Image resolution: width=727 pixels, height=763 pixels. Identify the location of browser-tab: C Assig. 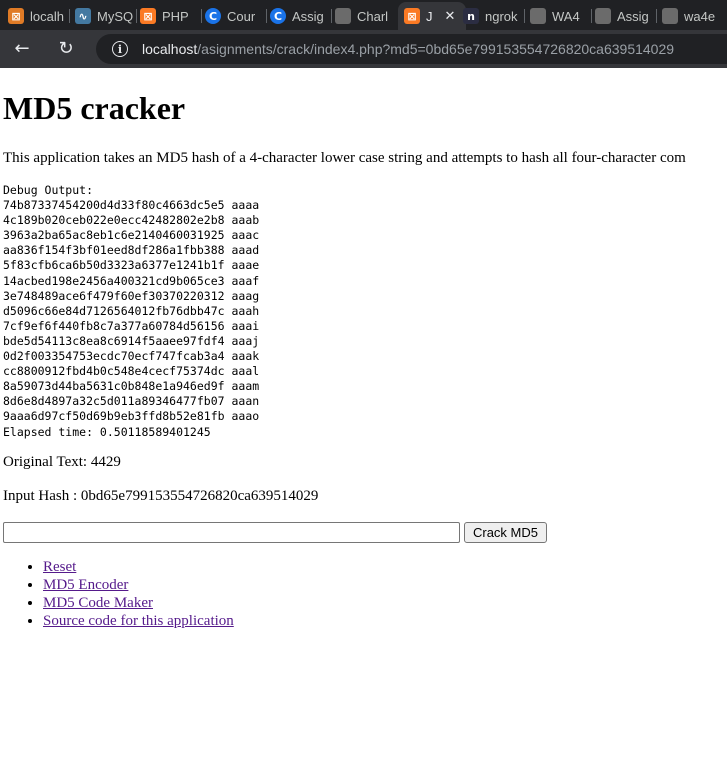
(299, 16).